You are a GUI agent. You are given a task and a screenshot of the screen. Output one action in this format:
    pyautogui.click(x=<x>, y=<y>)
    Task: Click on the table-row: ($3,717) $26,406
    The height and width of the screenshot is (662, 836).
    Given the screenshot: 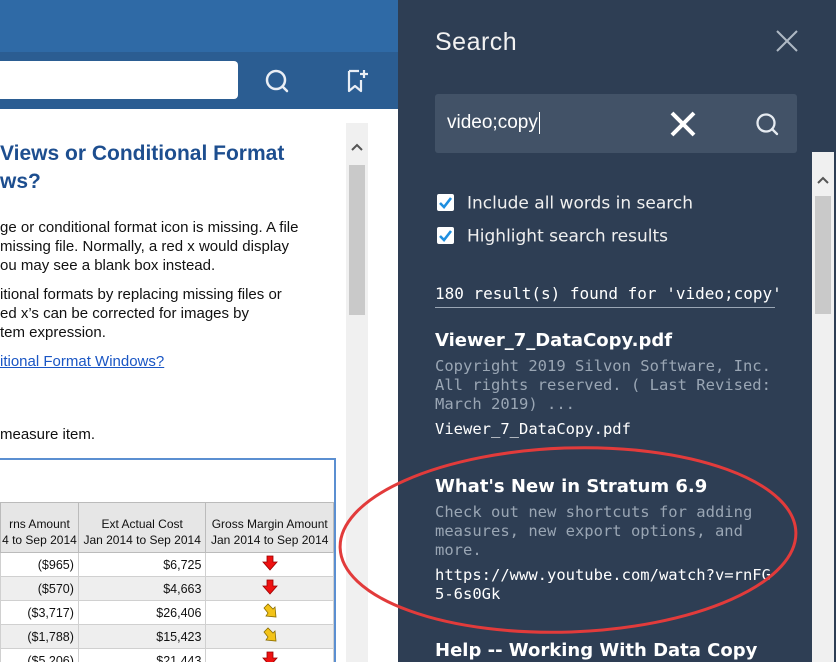 What is the action you would take?
    pyautogui.click(x=167, y=612)
    